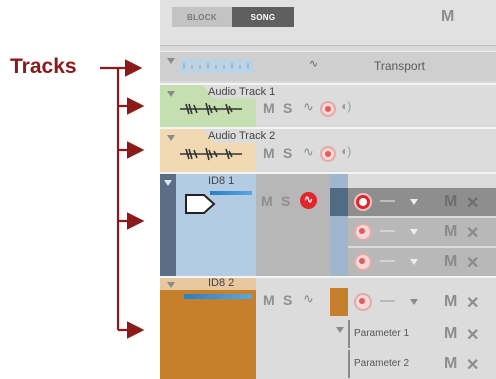  What do you see at coordinates (168, 225) in the screenshot?
I see `track-edge-strip` at bounding box center [168, 225].